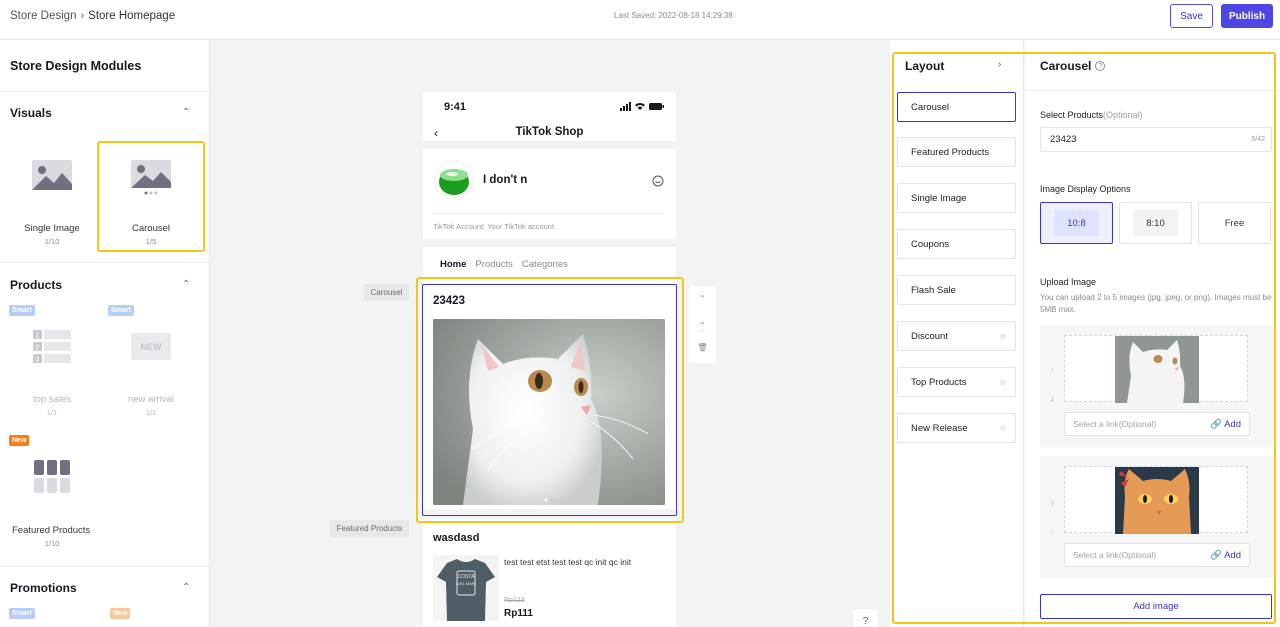 The height and width of the screenshot is (627, 1280). What do you see at coordinates (52, 476) in the screenshot?
I see `product-grid-icon` at bounding box center [52, 476].